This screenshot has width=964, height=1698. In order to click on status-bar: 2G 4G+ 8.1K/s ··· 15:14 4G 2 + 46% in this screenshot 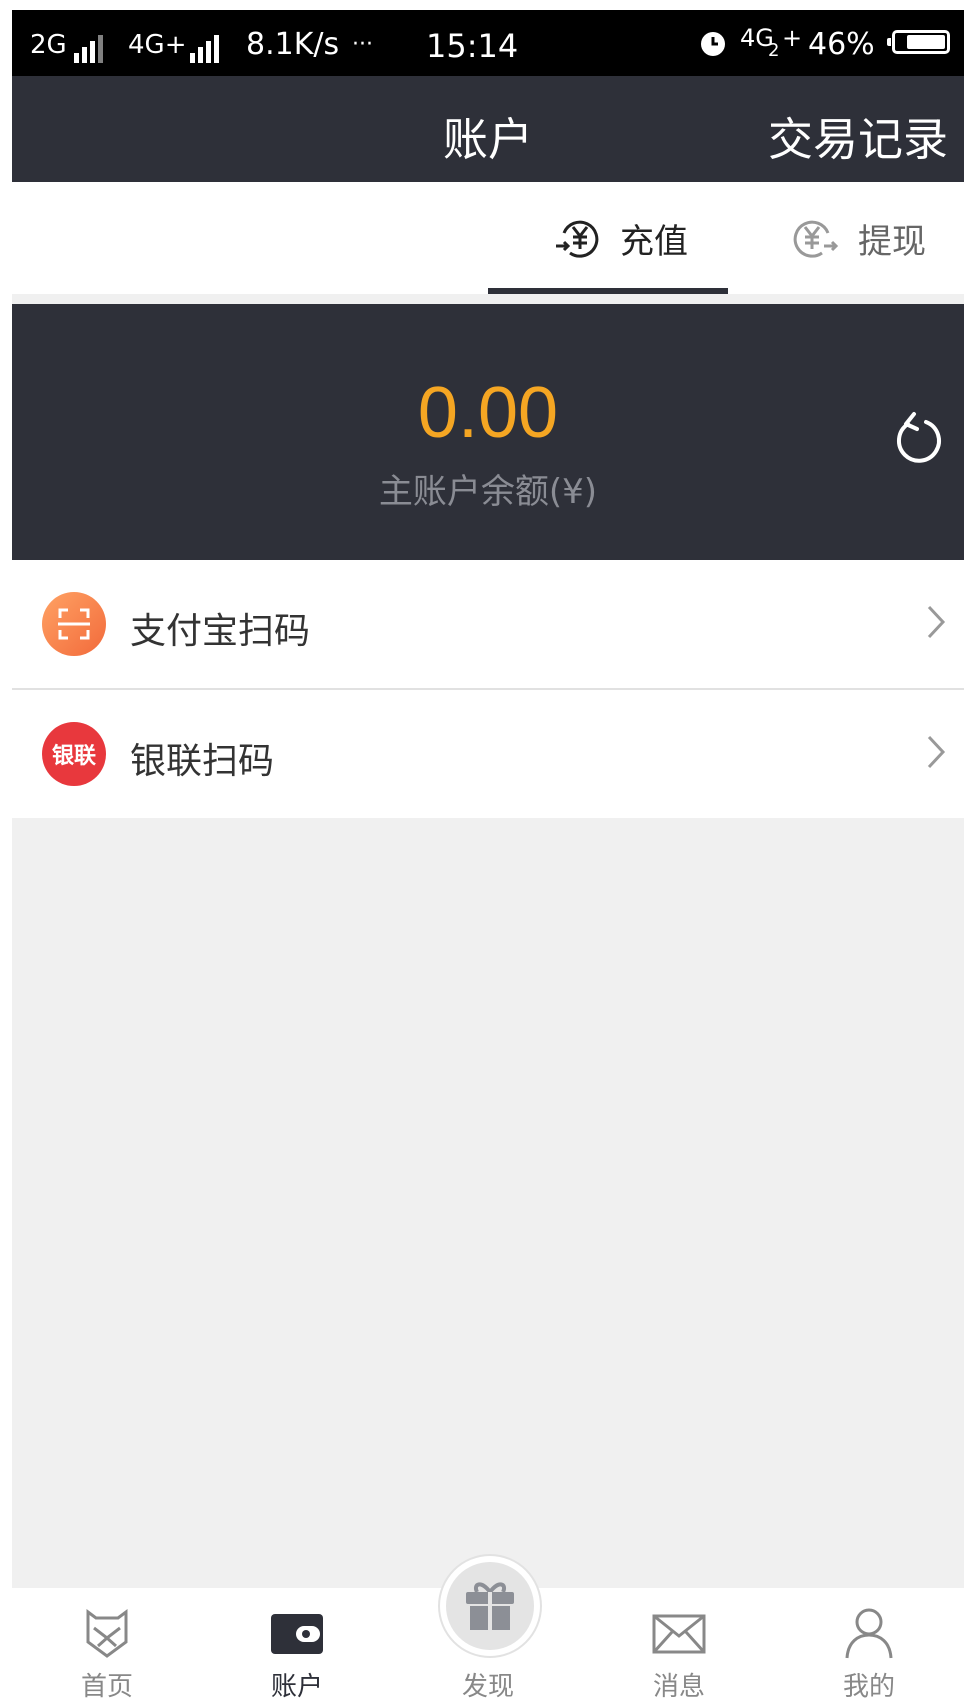, I will do `click(488, 43)`.